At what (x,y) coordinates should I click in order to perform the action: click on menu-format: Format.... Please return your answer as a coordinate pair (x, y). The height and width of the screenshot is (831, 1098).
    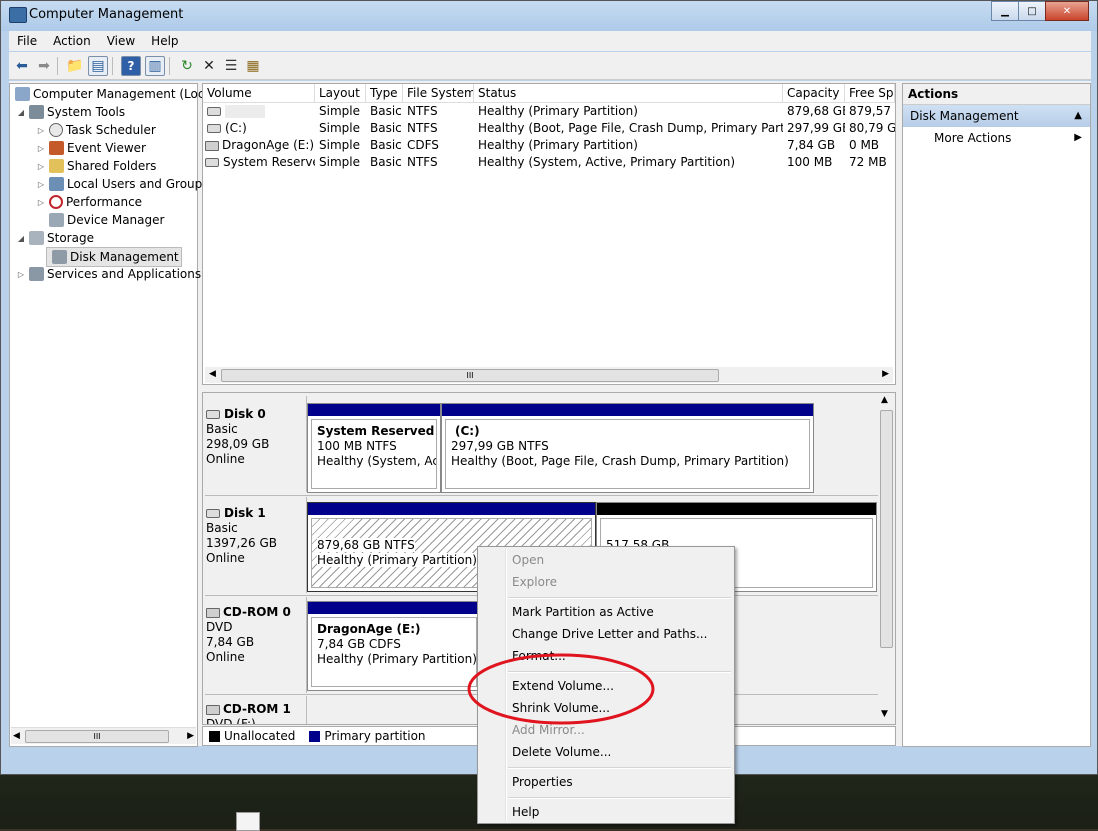
    Looking at the image, I should click on (539, 656).